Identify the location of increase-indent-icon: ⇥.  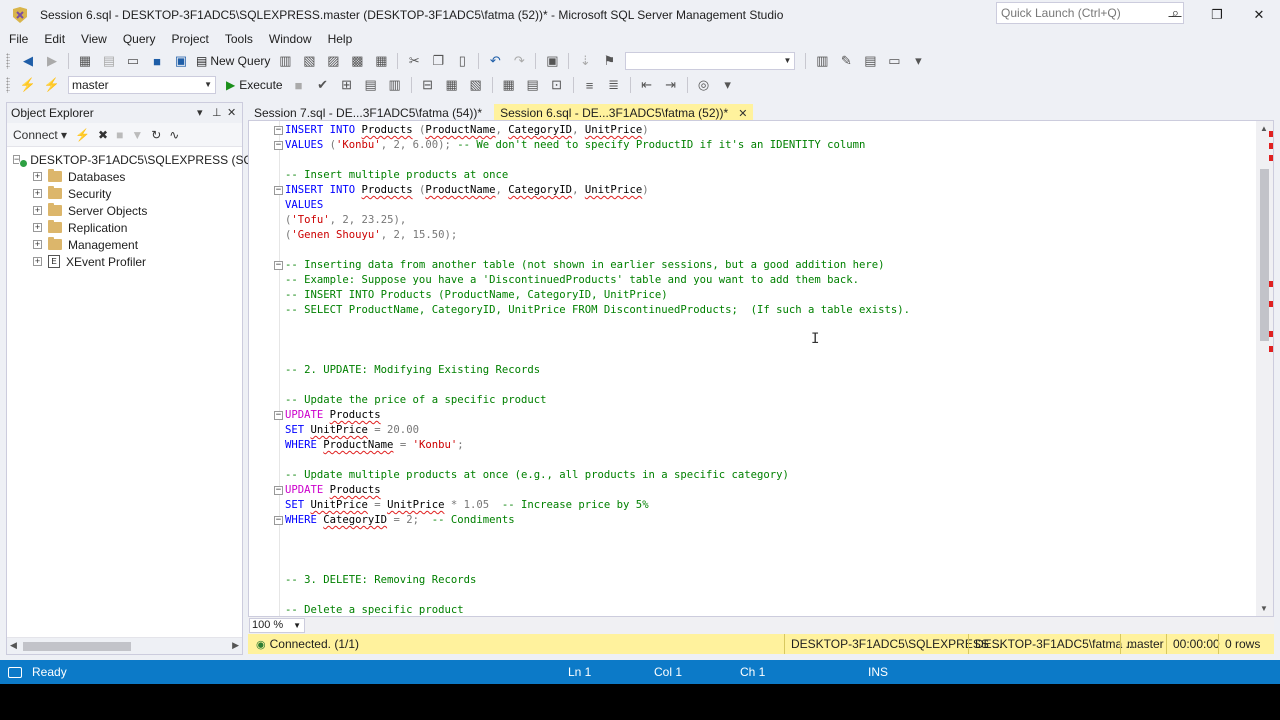
(671, 85).